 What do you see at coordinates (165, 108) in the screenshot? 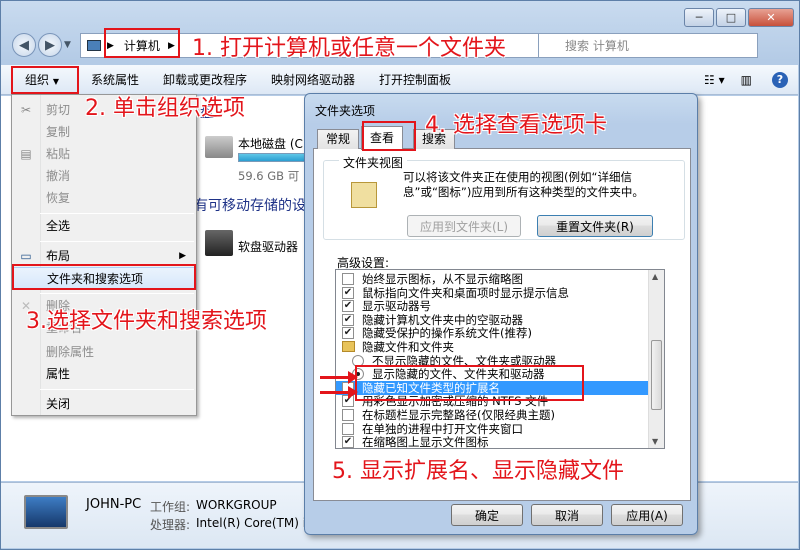
I see `annotation-step2: 2. 单击组织选项` at bounding box center [165, 108].